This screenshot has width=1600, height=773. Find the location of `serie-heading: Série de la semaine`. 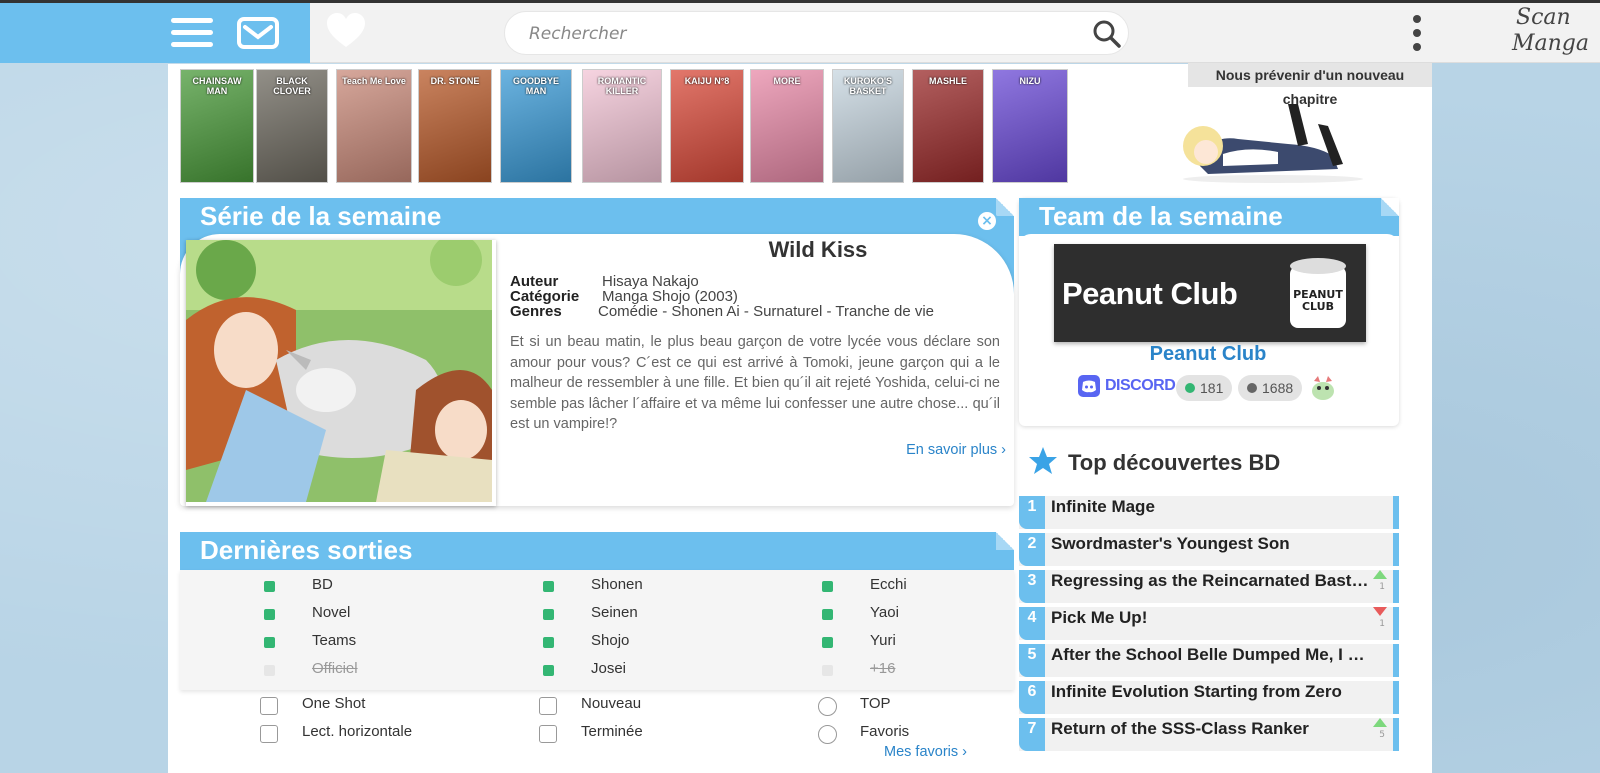

serie-heading: Série de la semaine is located at coordinates (321, 216).